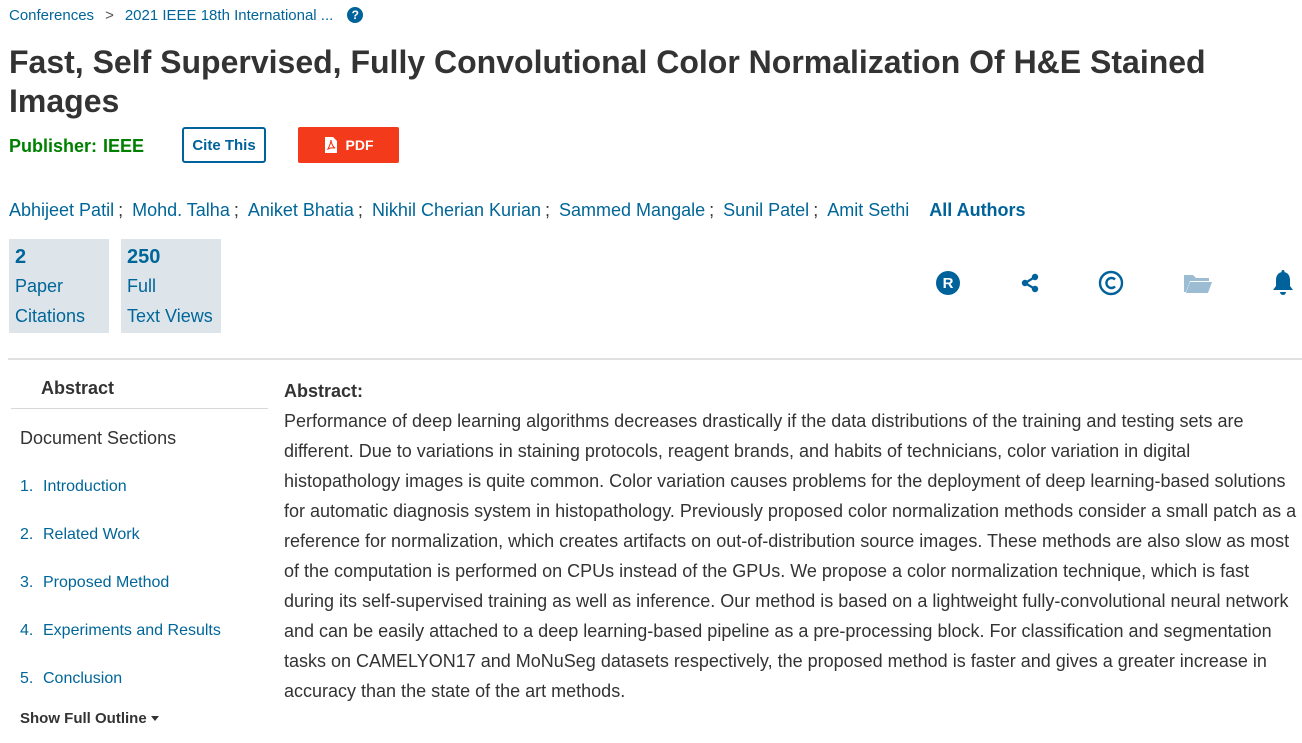  Describe the element at coordinates (61, 210) in the screenshot. I see `author-link: Abhijeet Patil` at that location.